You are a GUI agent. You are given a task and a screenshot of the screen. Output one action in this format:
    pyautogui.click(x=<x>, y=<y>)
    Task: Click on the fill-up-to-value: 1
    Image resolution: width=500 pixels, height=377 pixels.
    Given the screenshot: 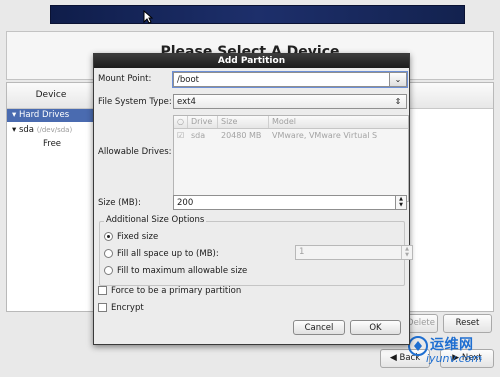 What is the action you would take?
    pyautogui.click(x=302, y=252)
    